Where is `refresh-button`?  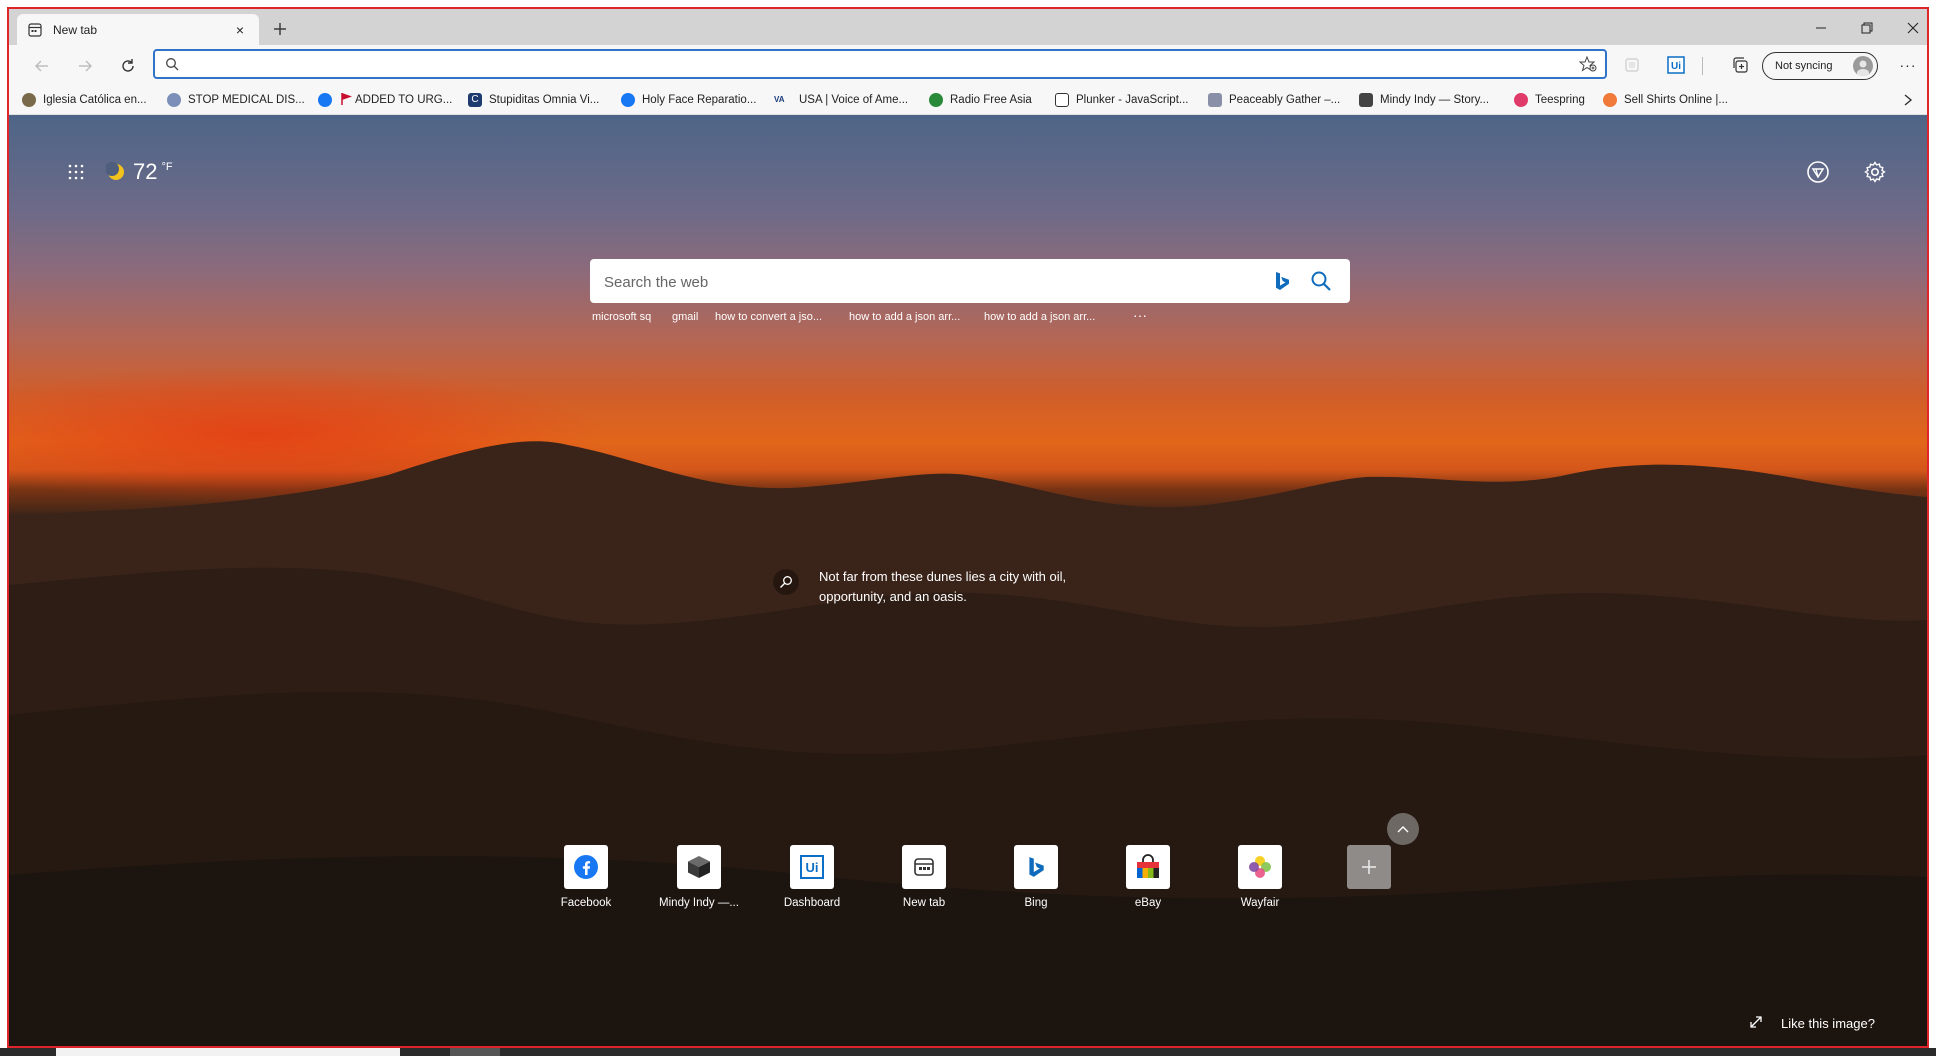
refresh-button is located at coordinates (128, 66).